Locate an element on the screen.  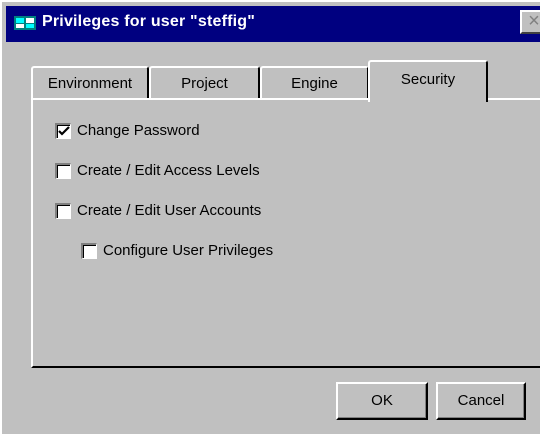
change-password-label: Change Password is located at coordinates (138, 130).